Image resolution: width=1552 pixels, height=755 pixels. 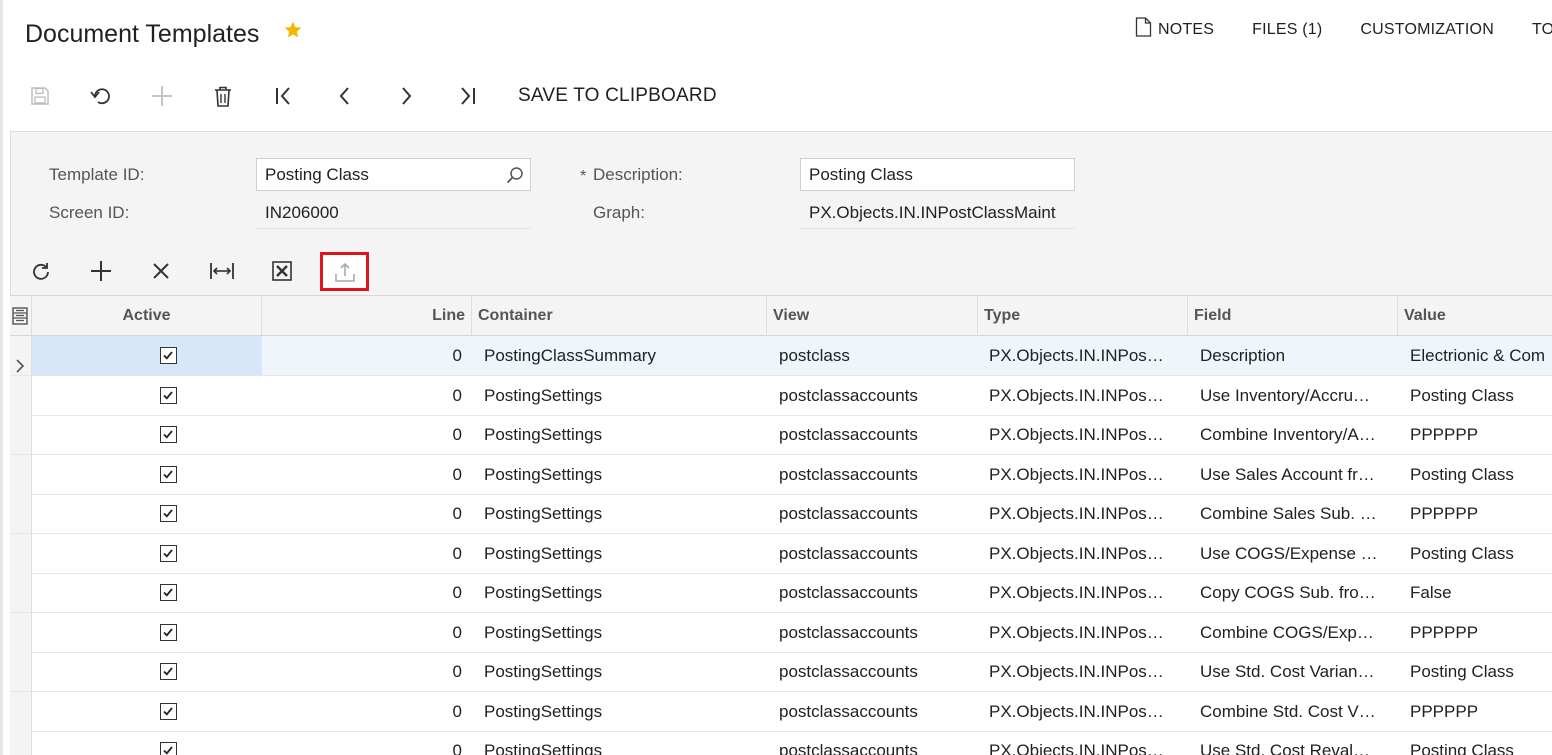 What do you see at coordinates (515, 177) in the screenshot?
I see `search-icon` at bounding box center [515, 177].